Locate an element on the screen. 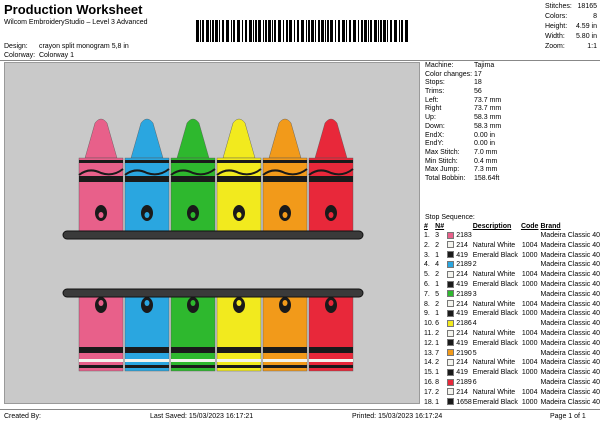 The width and height of the screenshot is (600, 424). stop-number: 5. is located at coordinates (427, 275).